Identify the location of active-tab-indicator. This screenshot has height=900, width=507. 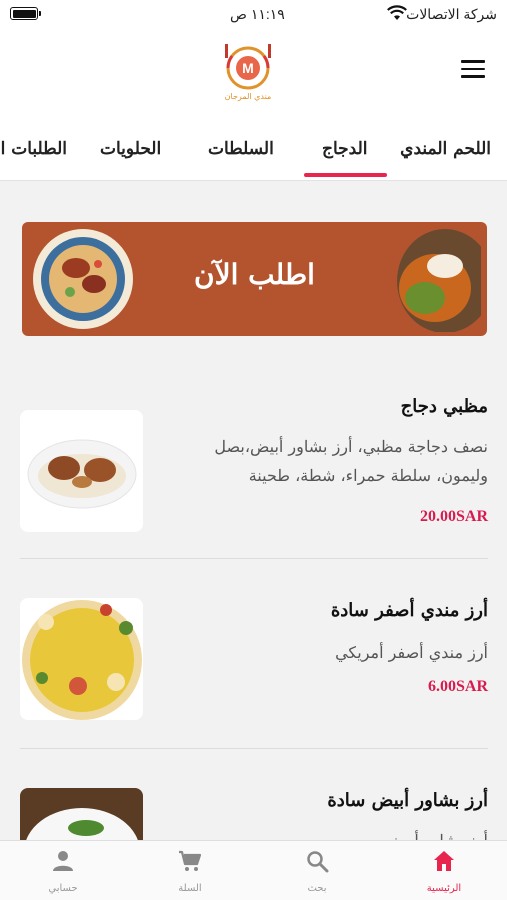
(345, 175).